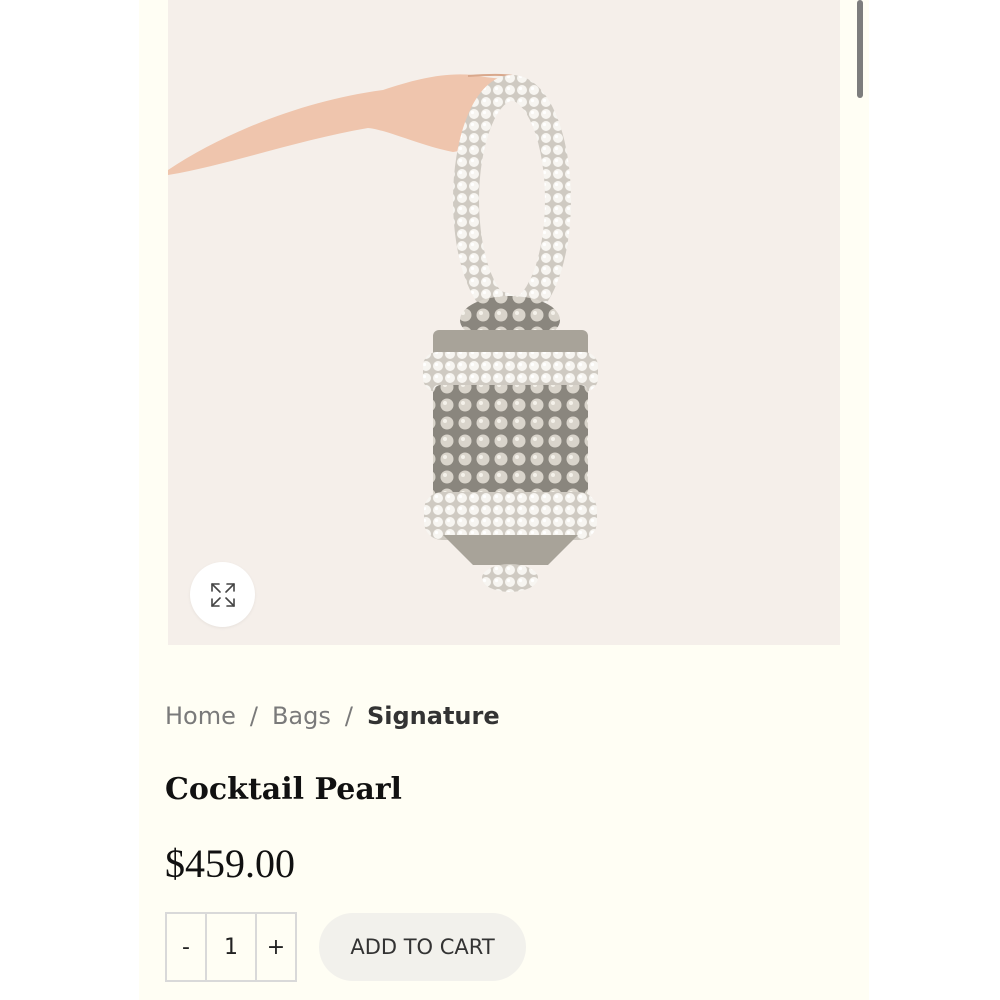 The height and width of the screenshot is (1000, 1000). Describe the element at coordinates (301, 716) in the screenshot. I see `breadcrumb-bags: Bags` at that location.